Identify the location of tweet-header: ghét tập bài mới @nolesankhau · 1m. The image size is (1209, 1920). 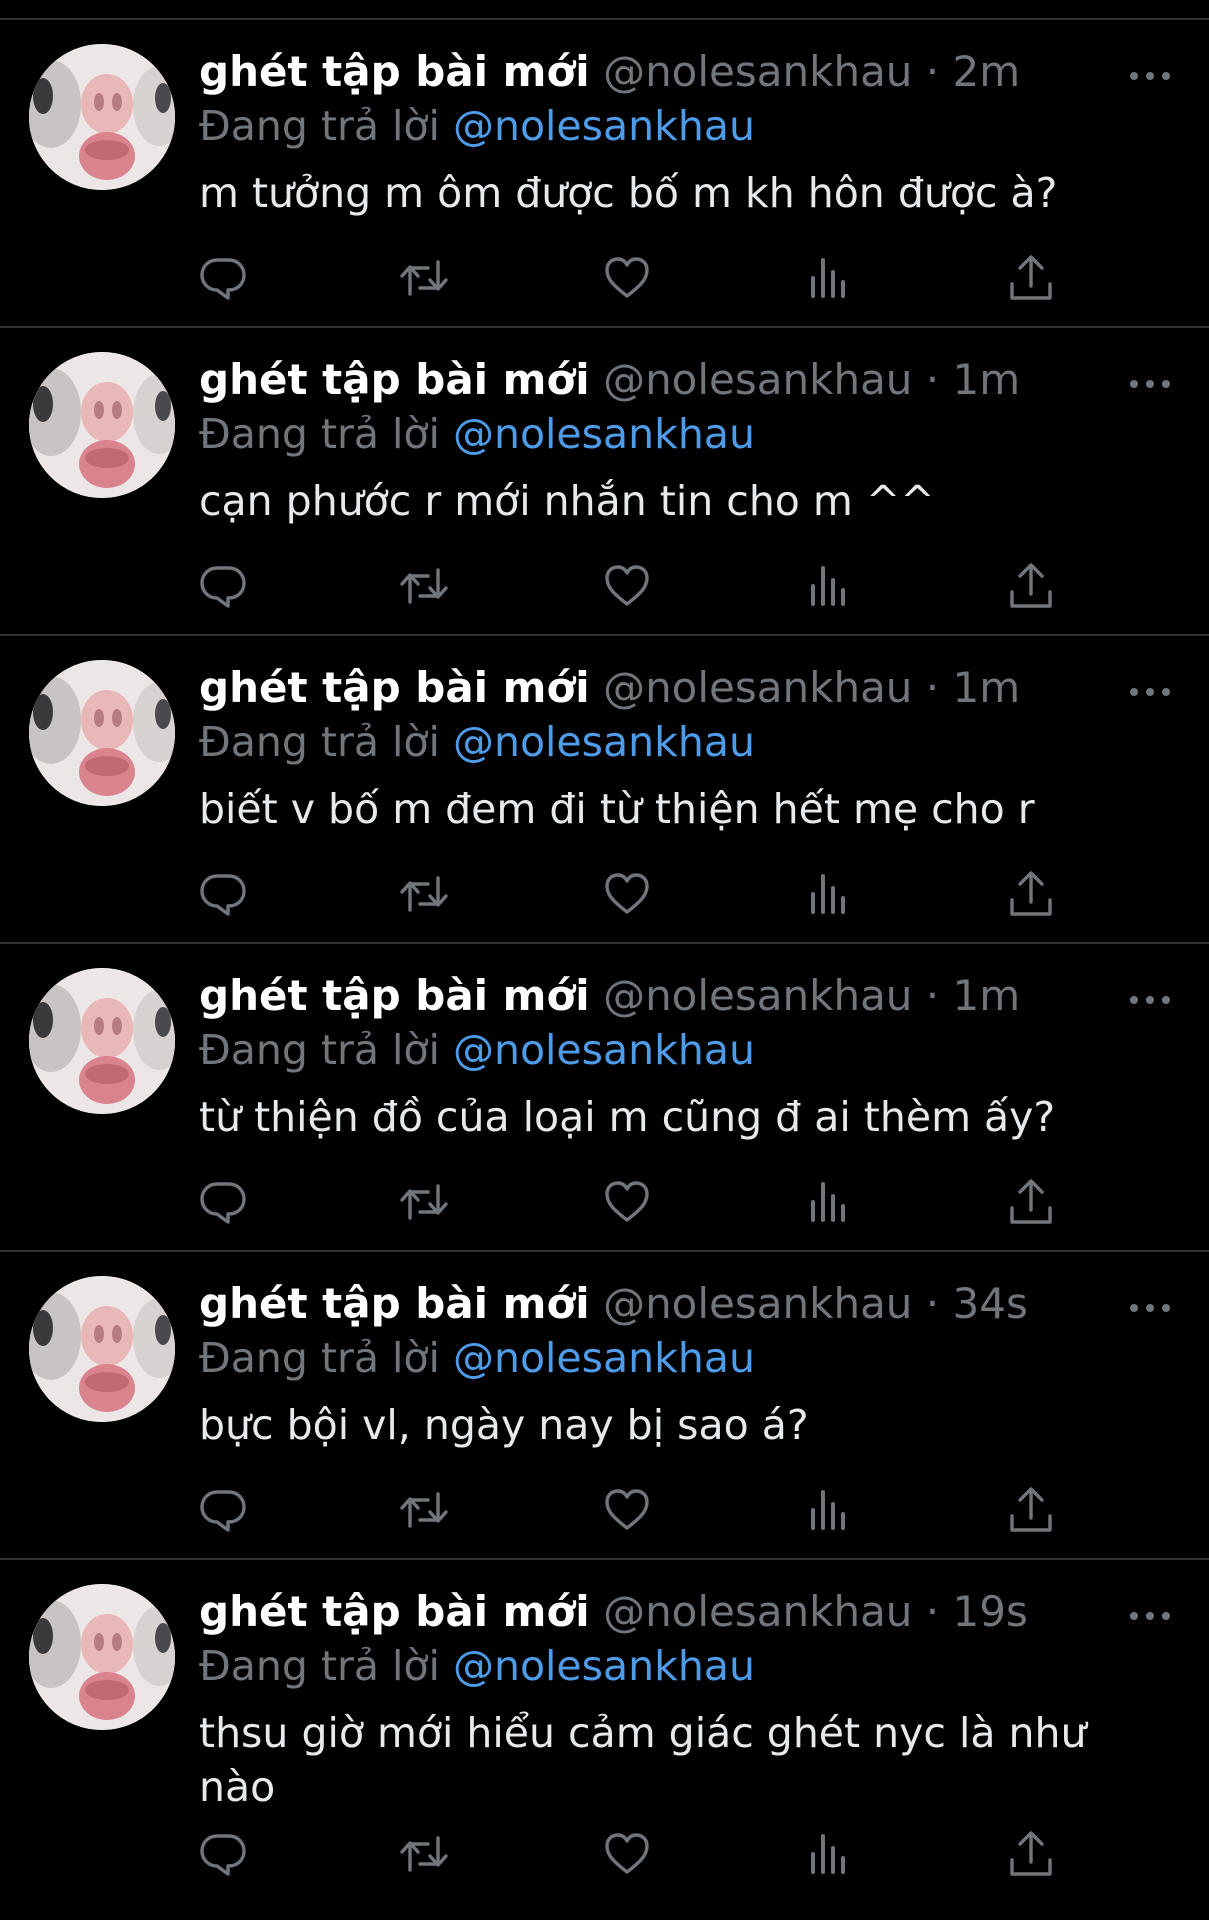
(649, 996).